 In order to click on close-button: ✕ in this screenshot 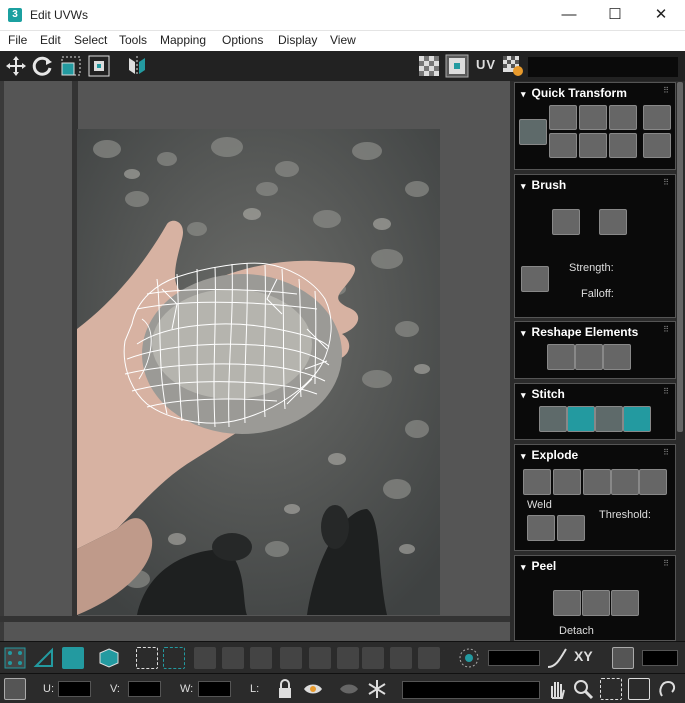, I will do `click(661, 15)`.